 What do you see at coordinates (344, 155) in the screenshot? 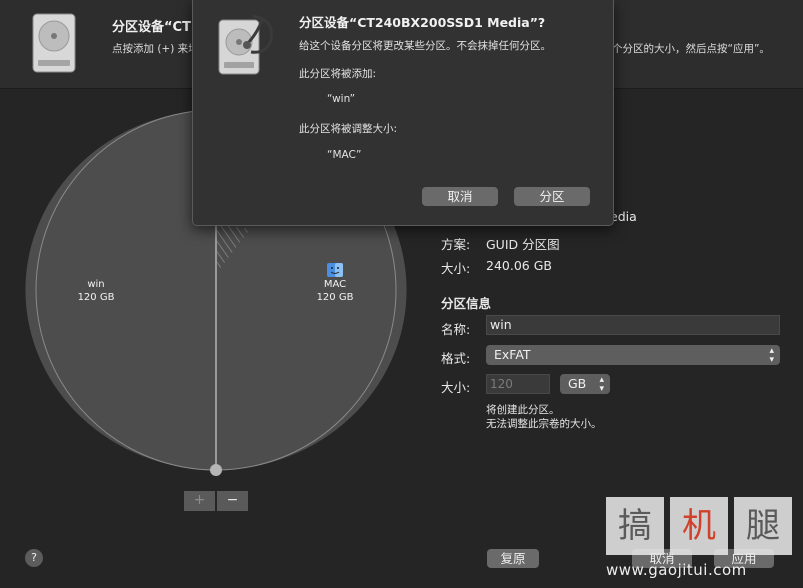
I see `dialog-resize-item: “MAC”` at bounding box center [344, 155].